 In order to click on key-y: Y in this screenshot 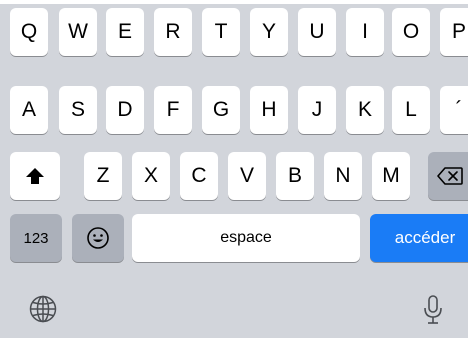, I will do `click(269, 32)`.